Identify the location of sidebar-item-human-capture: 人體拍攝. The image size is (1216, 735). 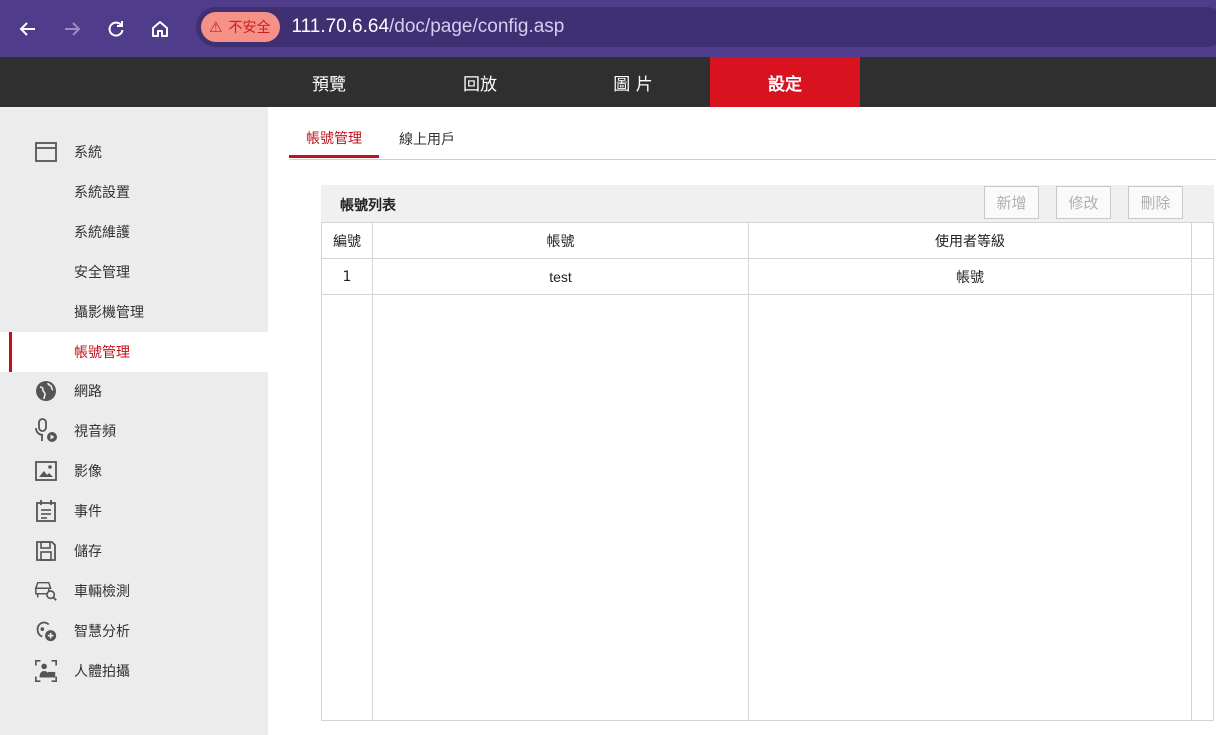
(134, 671).